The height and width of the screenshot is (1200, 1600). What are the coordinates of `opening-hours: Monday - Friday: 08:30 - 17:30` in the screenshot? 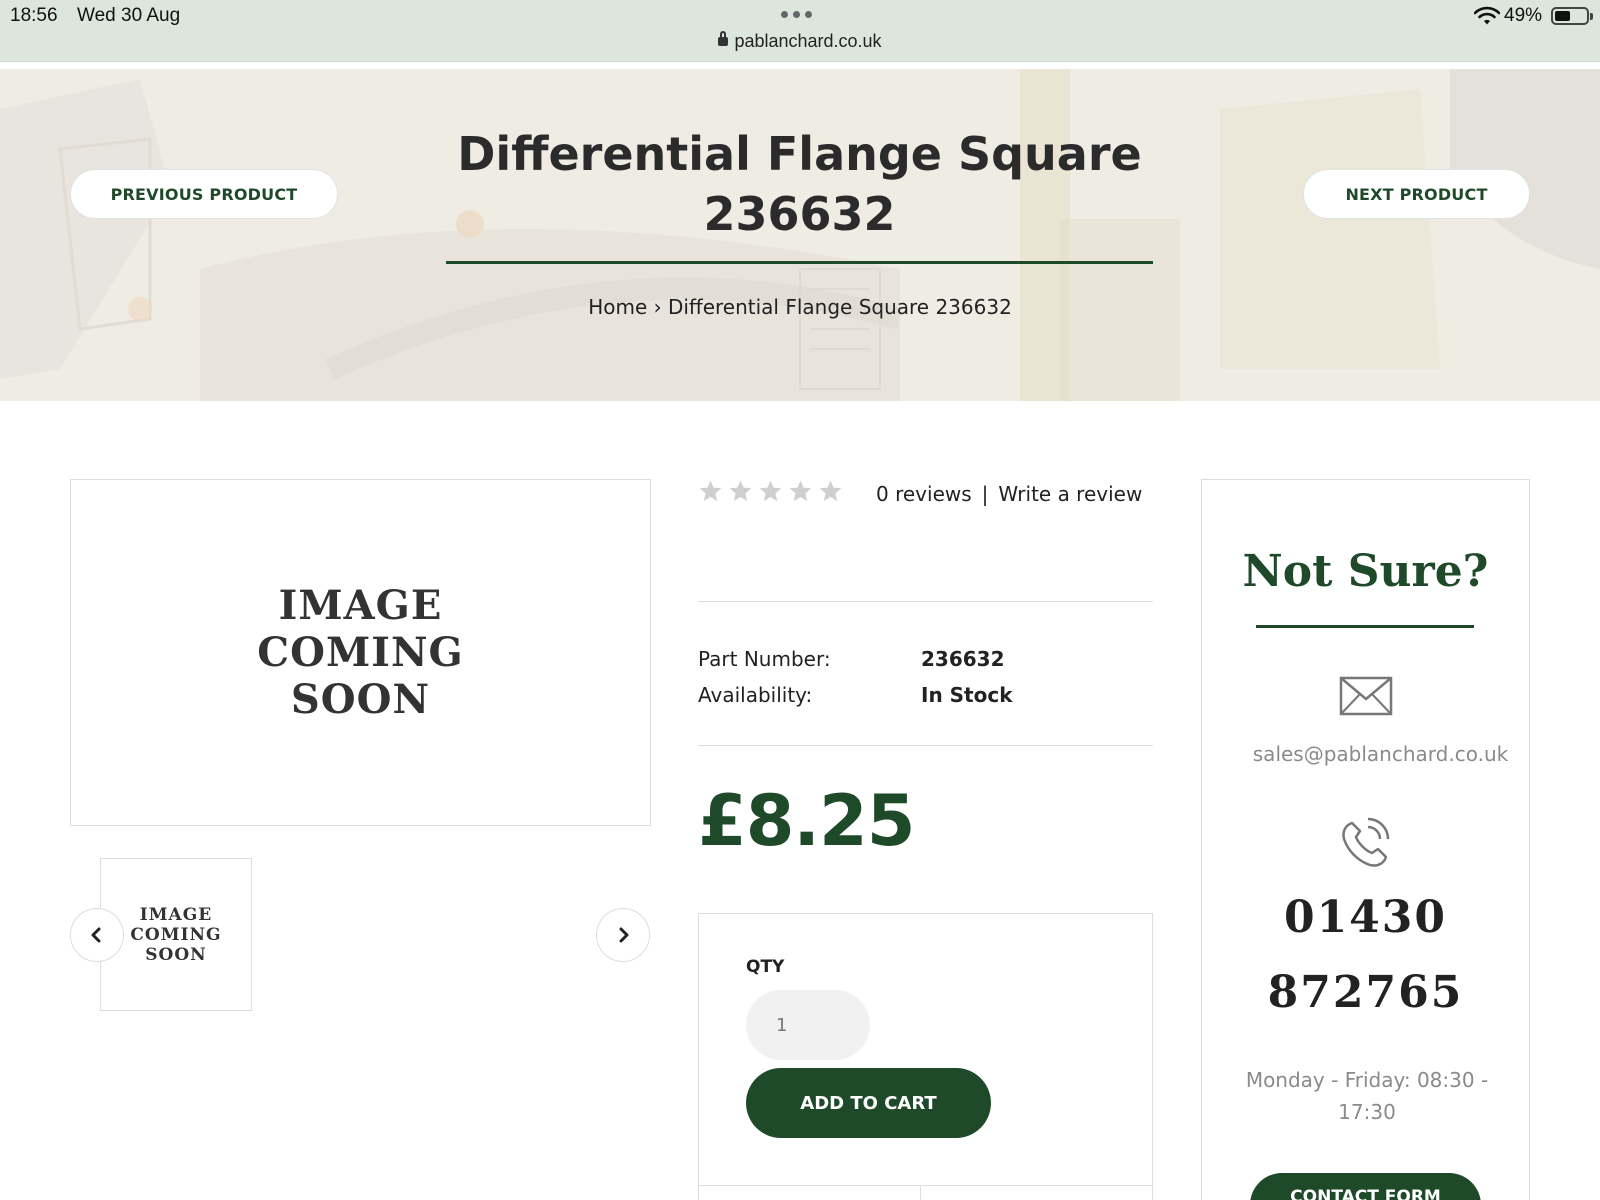 It's located at (1367, 1096).